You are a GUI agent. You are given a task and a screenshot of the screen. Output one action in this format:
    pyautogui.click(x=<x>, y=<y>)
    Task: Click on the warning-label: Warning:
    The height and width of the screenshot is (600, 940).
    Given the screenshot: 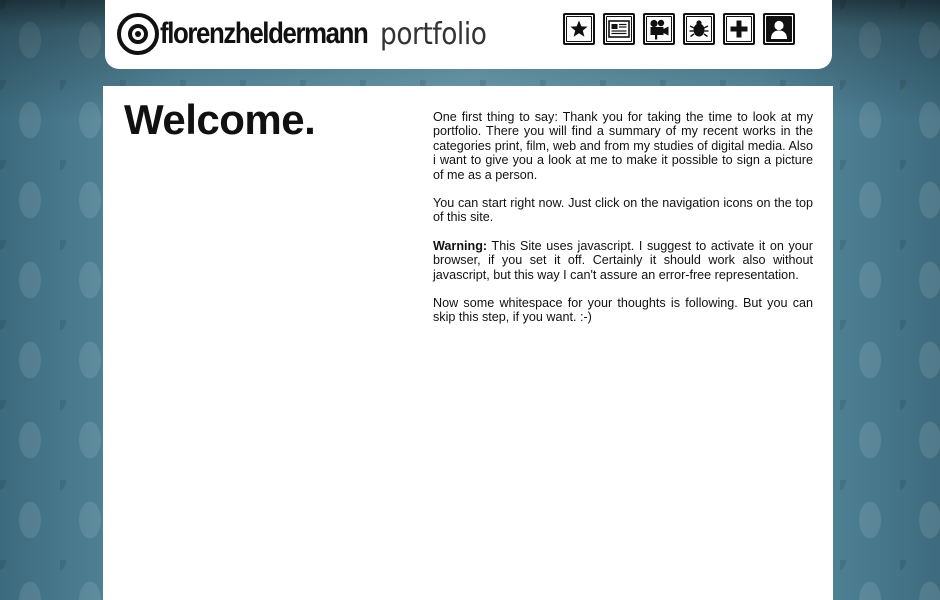 What is the action you would take?
    pyautogui.click(x=460, y=245)
    